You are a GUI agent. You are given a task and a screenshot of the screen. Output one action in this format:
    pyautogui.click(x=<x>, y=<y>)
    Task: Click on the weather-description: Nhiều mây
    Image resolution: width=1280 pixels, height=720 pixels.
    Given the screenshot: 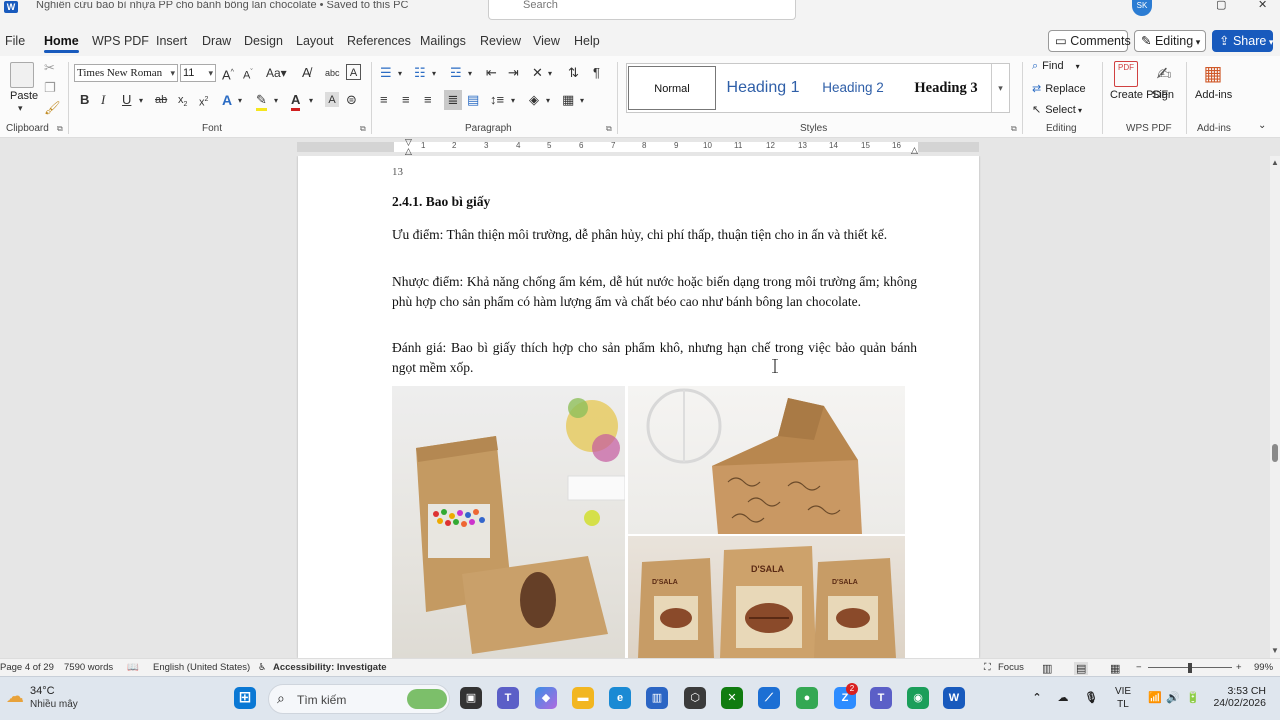 What is the action you would take?
    pyautogui.click(x=54, y=704)
    